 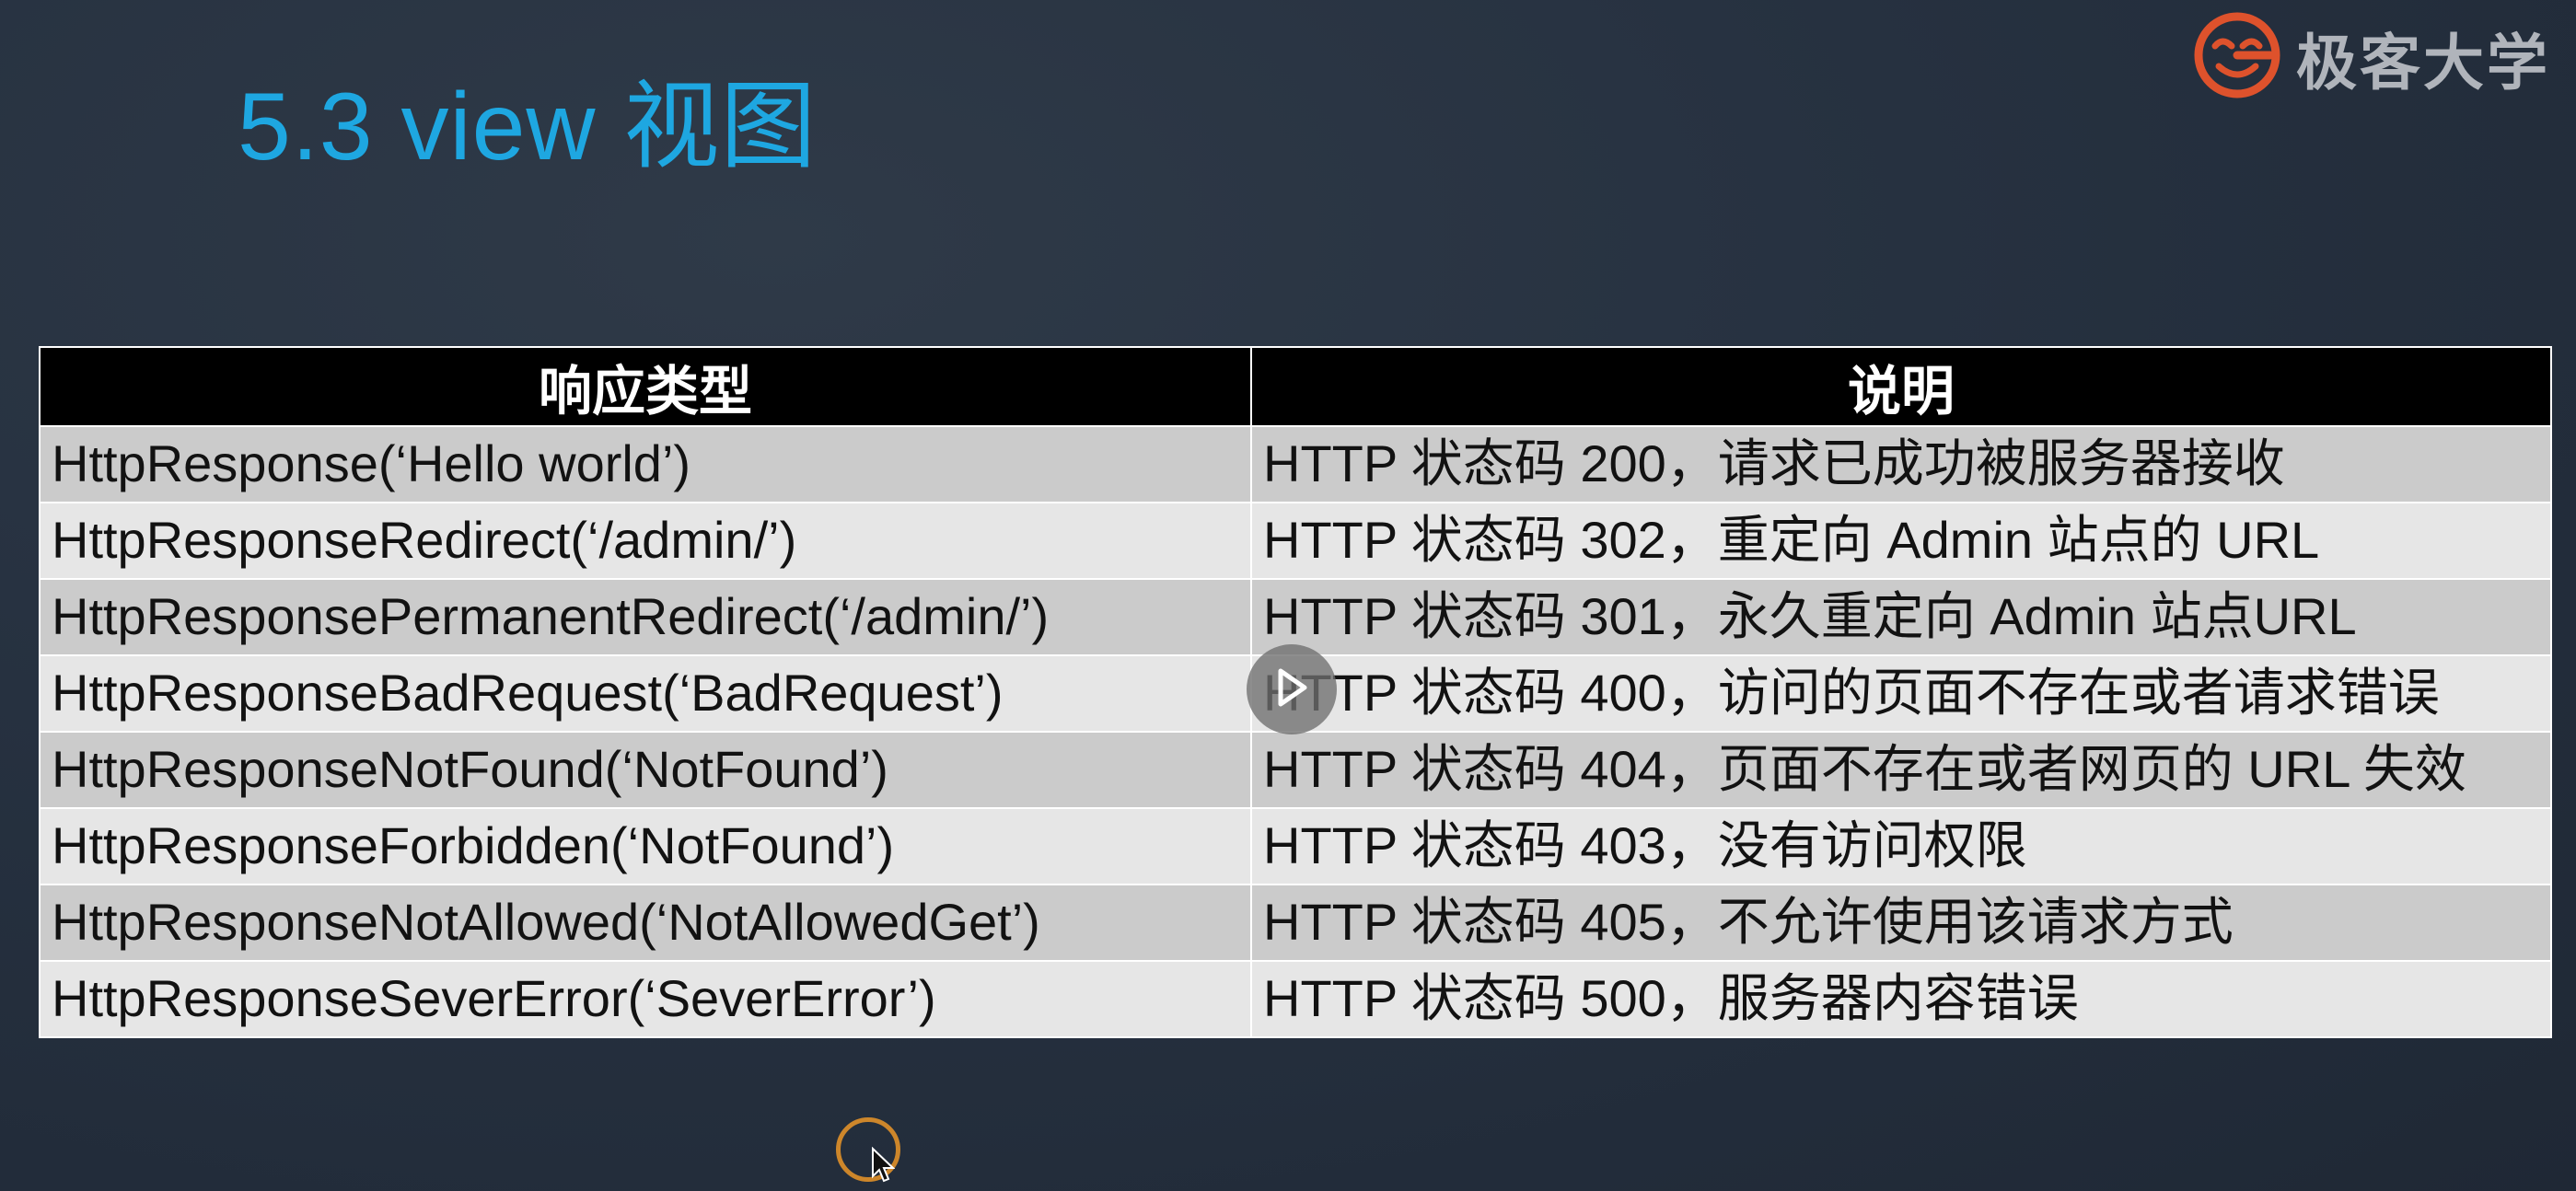 What do you see at coordinates (645, 923) in the screenshot?
I see `response-type-cell: HttpResponseNotAllowed(‘NotAllowedGet’)` at bounding box center [645, 923].